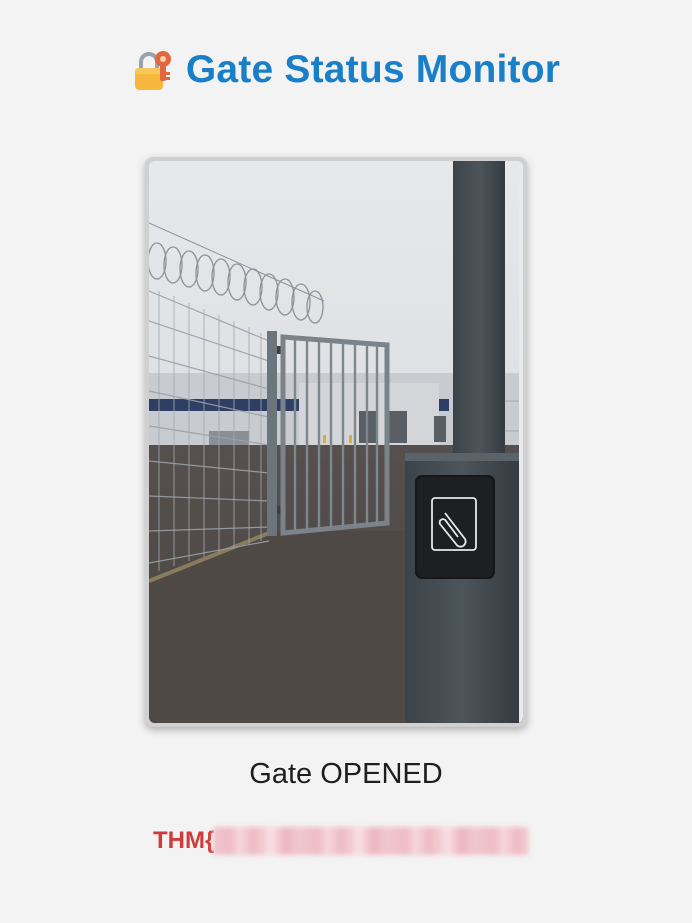 This screenshot has height=923, width=692. What do you see at coordinates (154, 70) in the screenshot?
I see `locked-with-key-icon` at bounding box center [154, 70].